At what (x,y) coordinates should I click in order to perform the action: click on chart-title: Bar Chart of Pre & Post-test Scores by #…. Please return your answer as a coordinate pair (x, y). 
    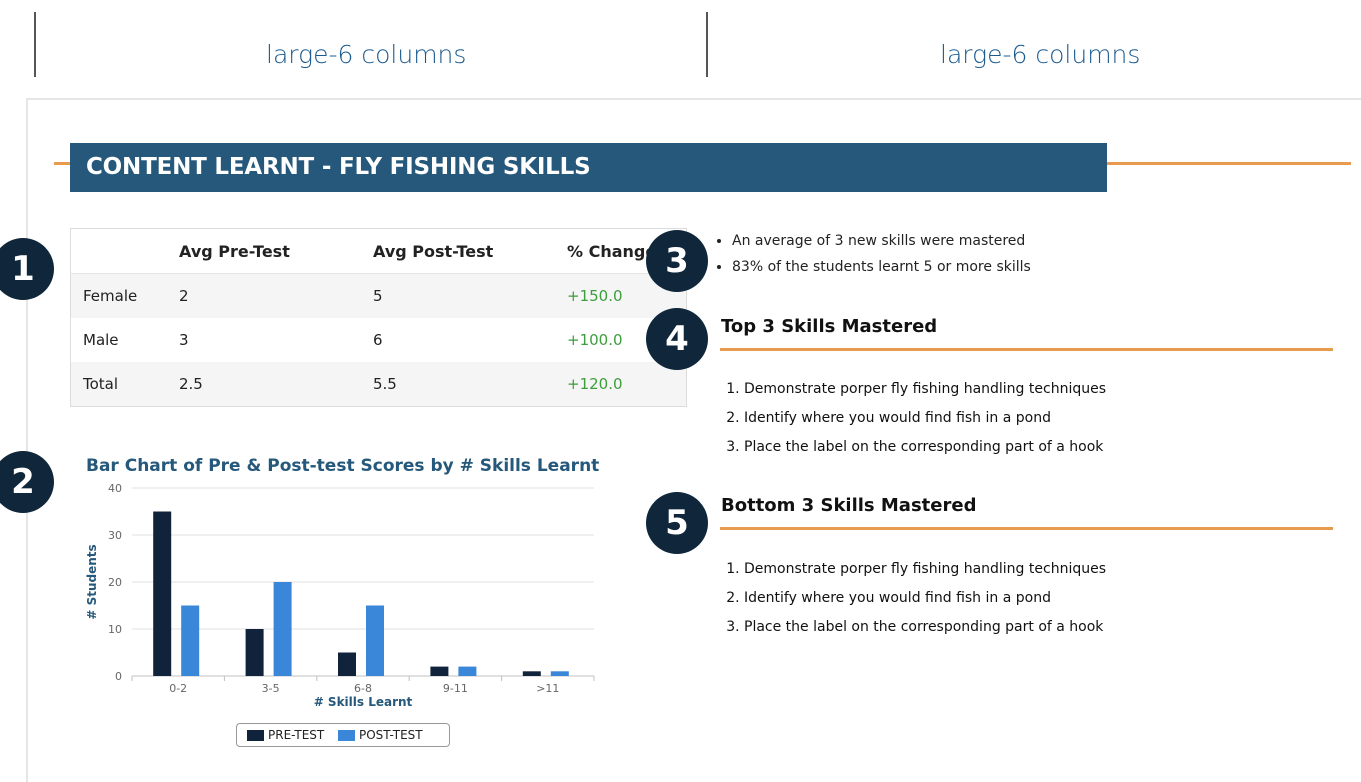
    Looking at the image, I should click on (343, 466).